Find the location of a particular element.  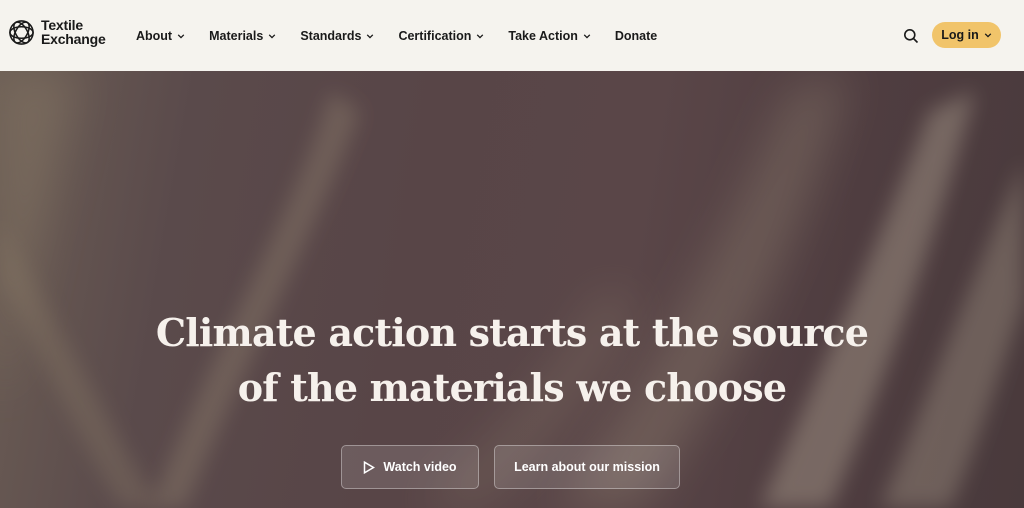

login-label: Log in is located at coordinates (960, 35).